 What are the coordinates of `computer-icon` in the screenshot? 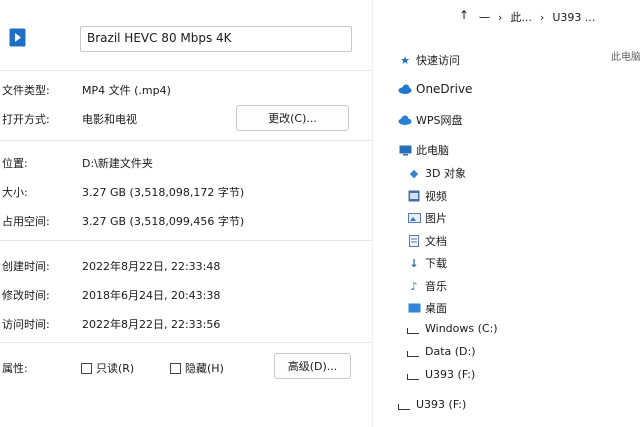 It's located at (405, 150).